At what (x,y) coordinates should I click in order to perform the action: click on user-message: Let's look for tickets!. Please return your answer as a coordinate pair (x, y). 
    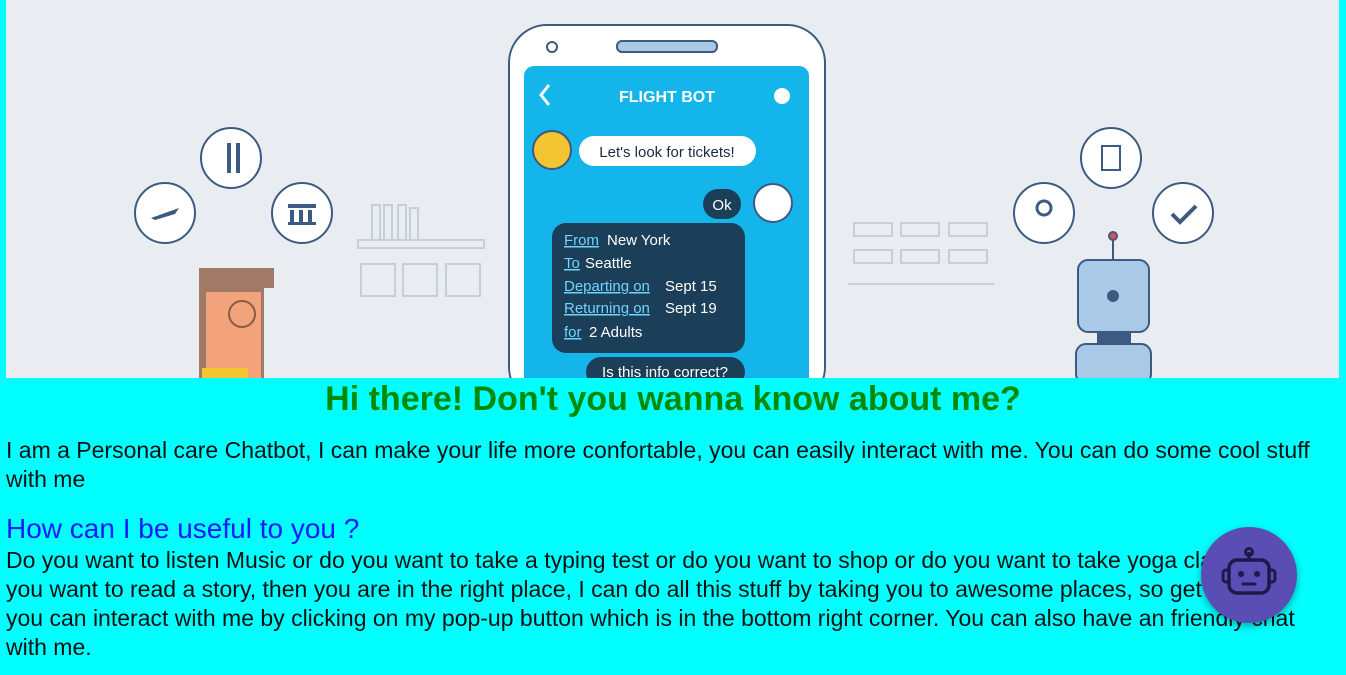
    Looking at the image, I should click on (666, 152).